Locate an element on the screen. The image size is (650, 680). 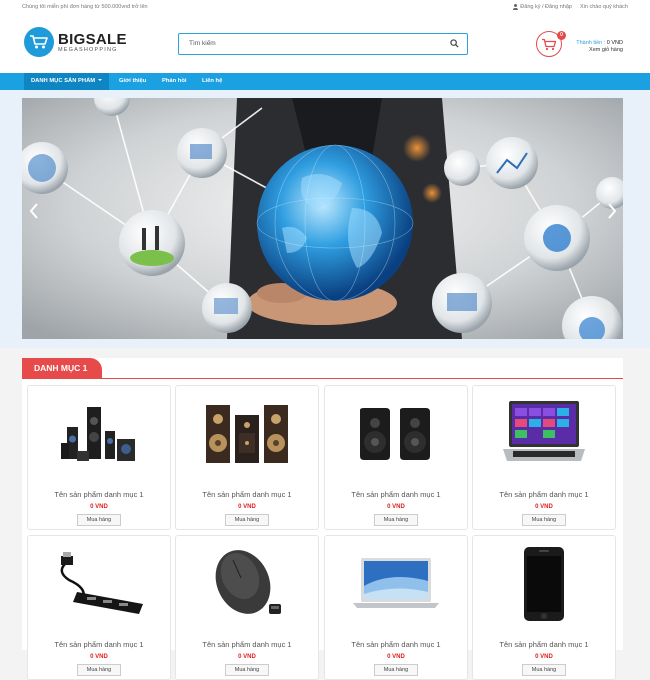
user-icon is located at coordinates (515, 7).